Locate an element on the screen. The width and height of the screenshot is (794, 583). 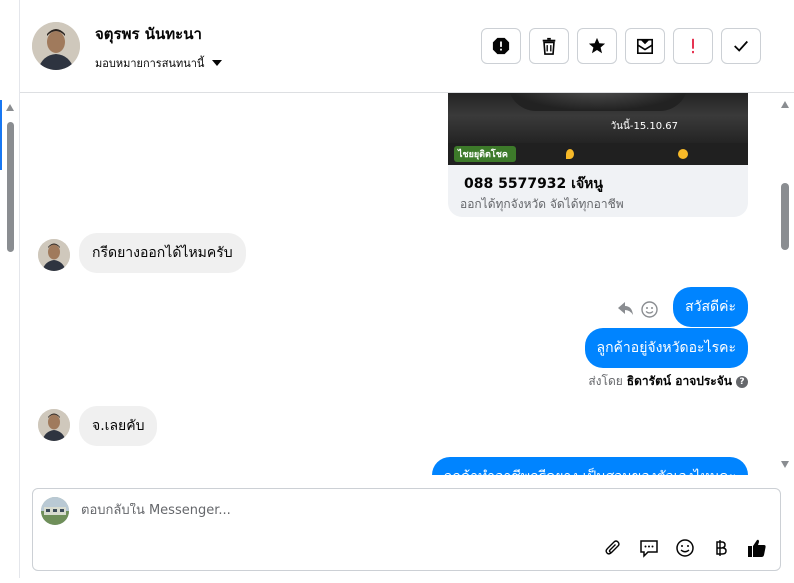
assign-label: มอบหมายการสนทนานี้ is located at coordinates (150, 63).